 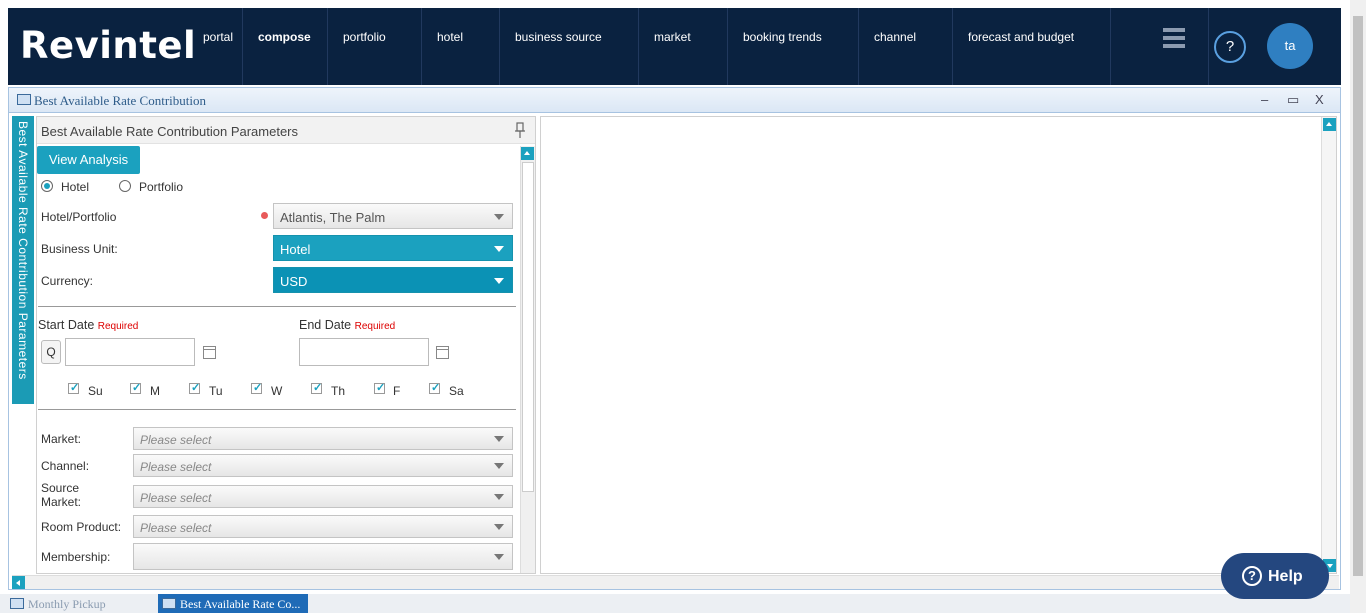 What do you see at coordinates (67, 281) in the screenshot?
I see `currency-label: Currency:` at bounding box center [67, 281].